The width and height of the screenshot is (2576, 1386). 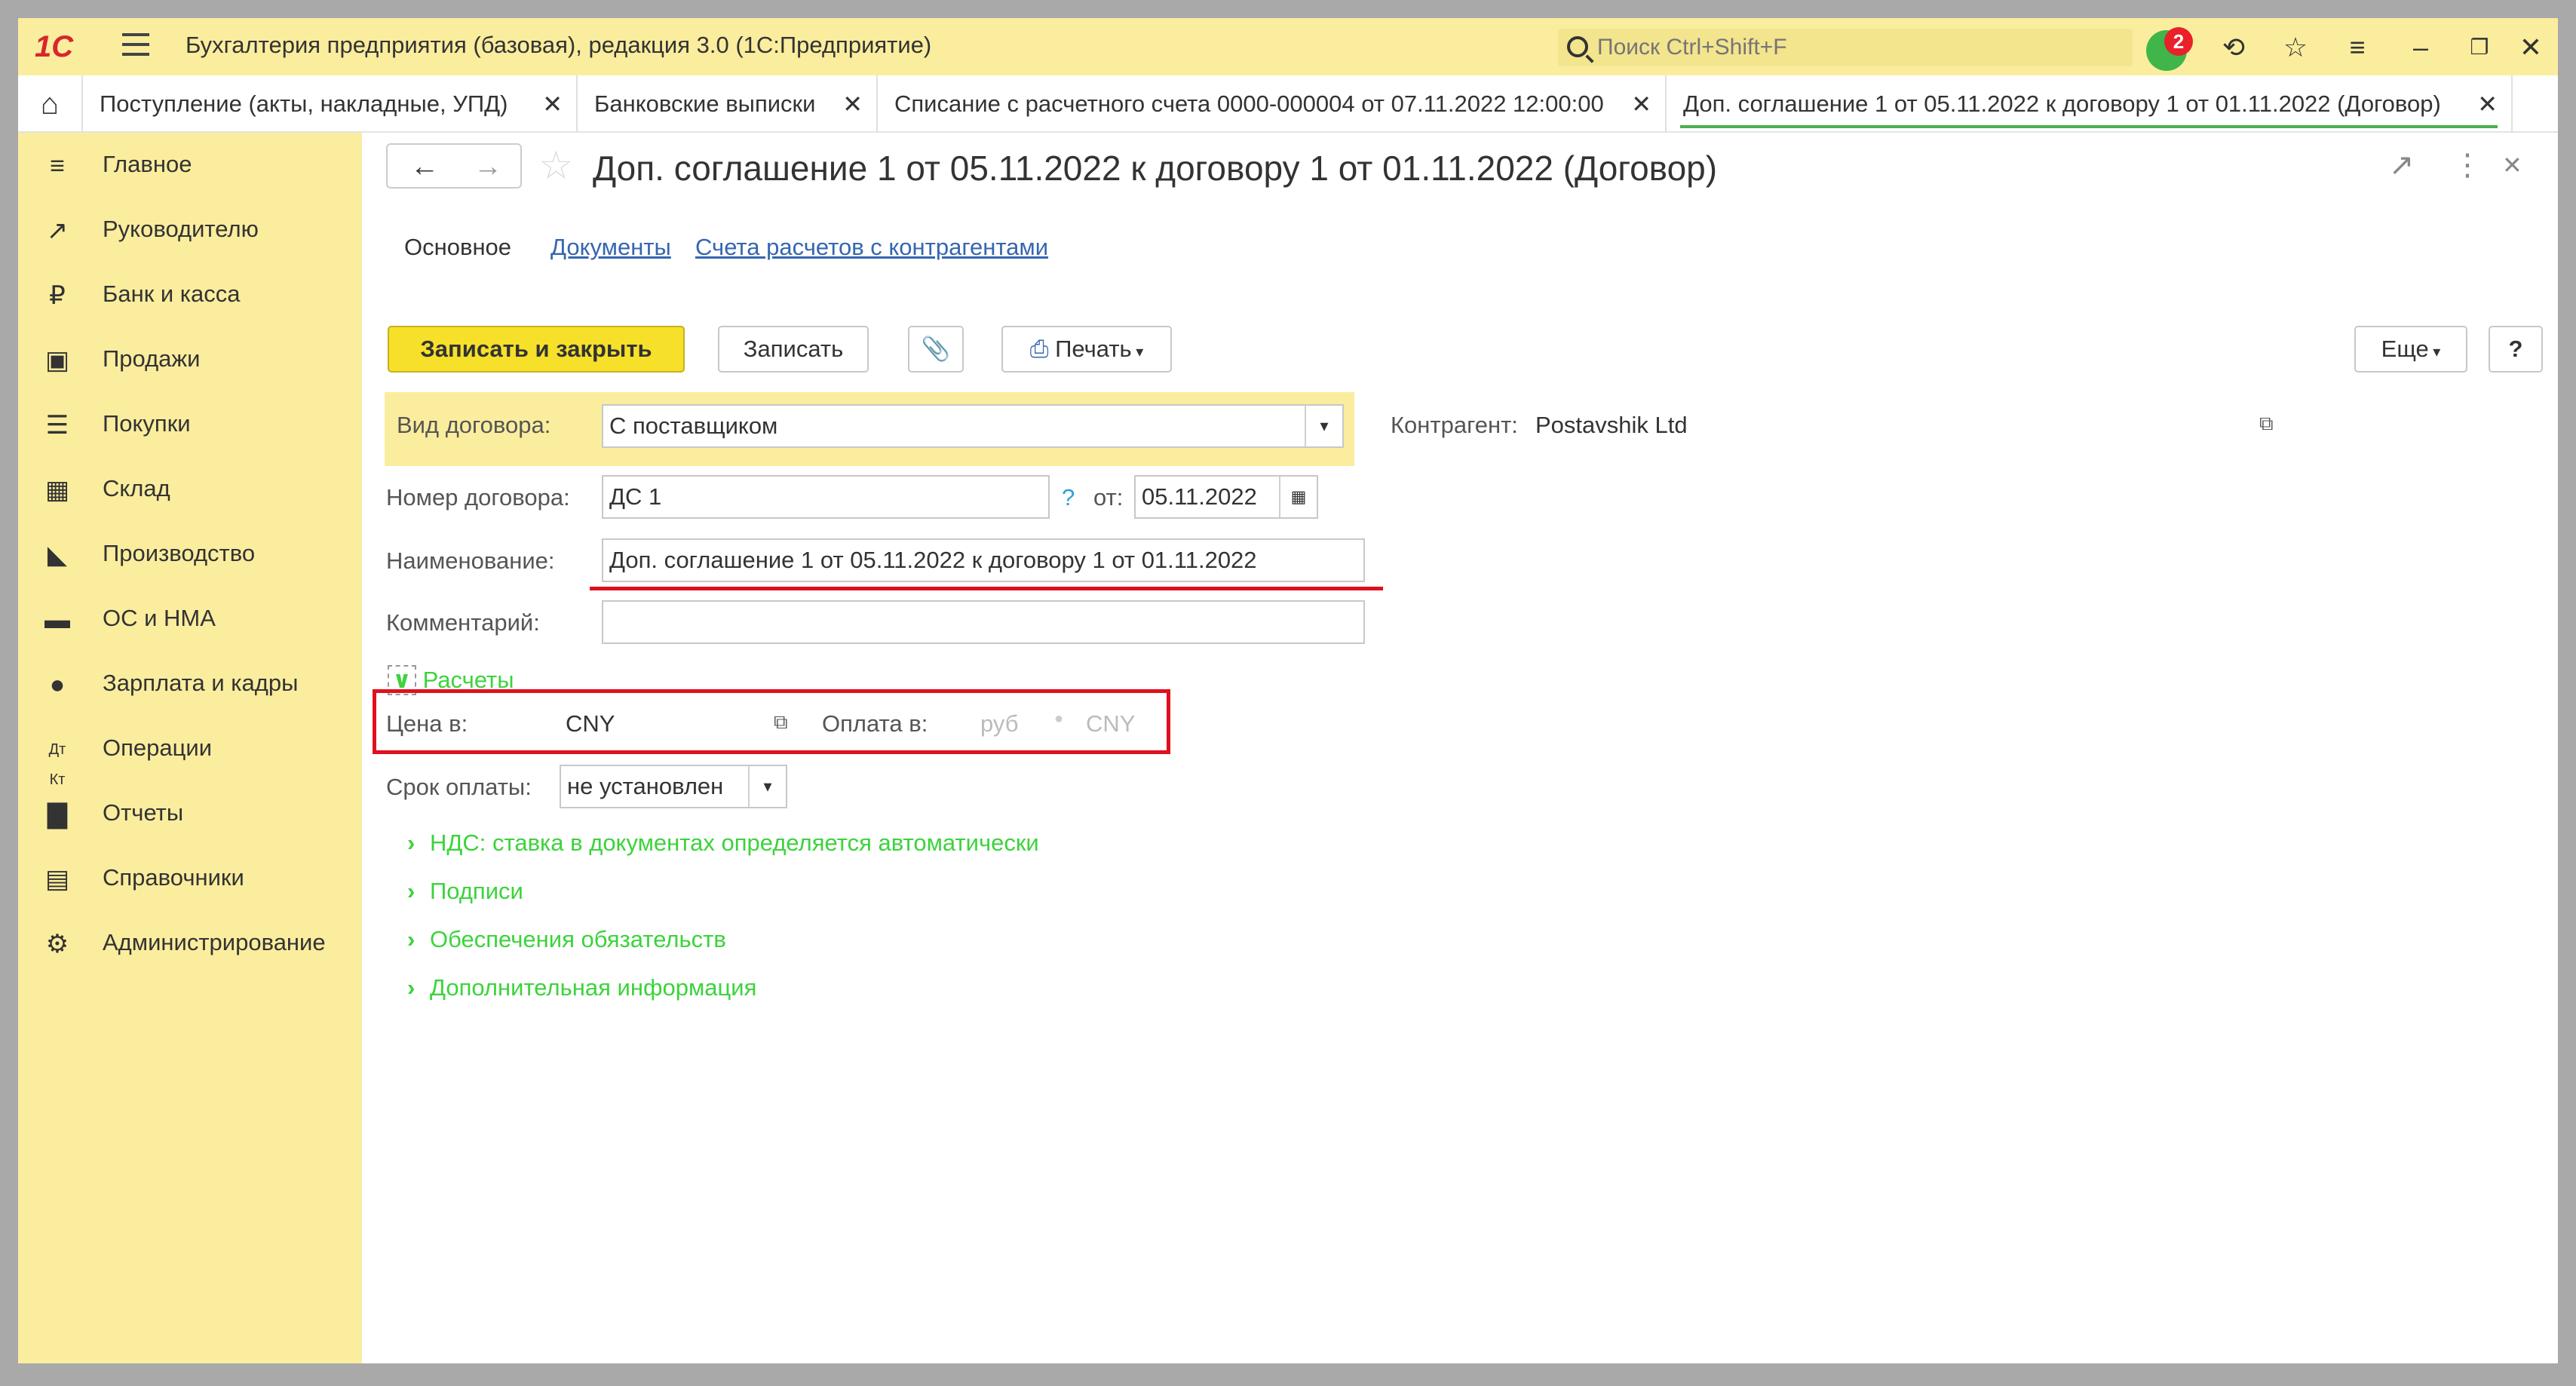 I want to click on sidebar-item-manager: ↗ Руководителю, so click(x=190, y=230).